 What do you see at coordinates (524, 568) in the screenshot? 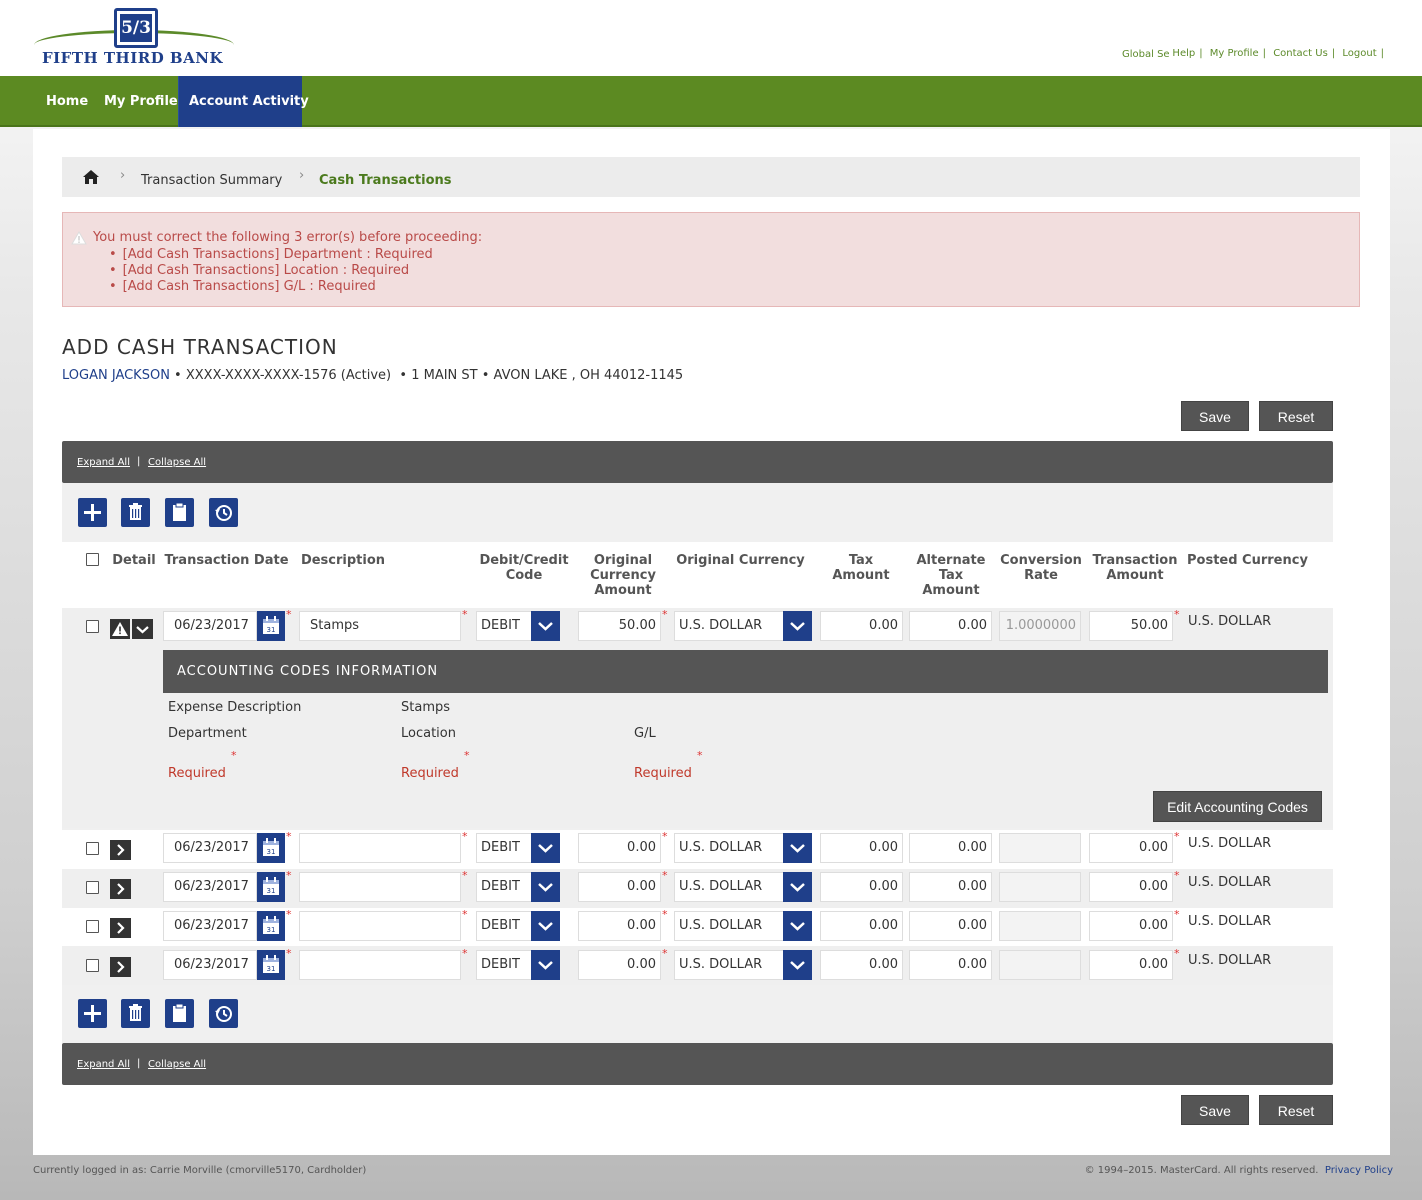
I see `col-debit-credit-code: Debit/Credit Code` at bounding box center [524, 568].